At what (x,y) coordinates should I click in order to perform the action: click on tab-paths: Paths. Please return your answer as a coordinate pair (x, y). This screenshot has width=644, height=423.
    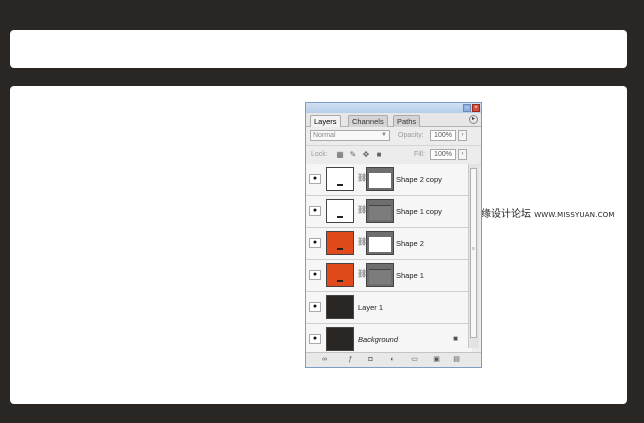
    Looking at the image, I should click on (407, 121).